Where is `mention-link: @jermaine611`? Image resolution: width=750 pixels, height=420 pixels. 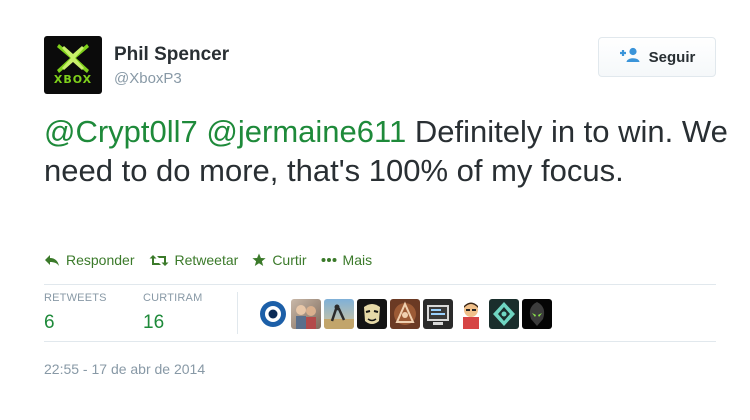
mention-link: @jermaine611 is located at coordinates (306, 131).